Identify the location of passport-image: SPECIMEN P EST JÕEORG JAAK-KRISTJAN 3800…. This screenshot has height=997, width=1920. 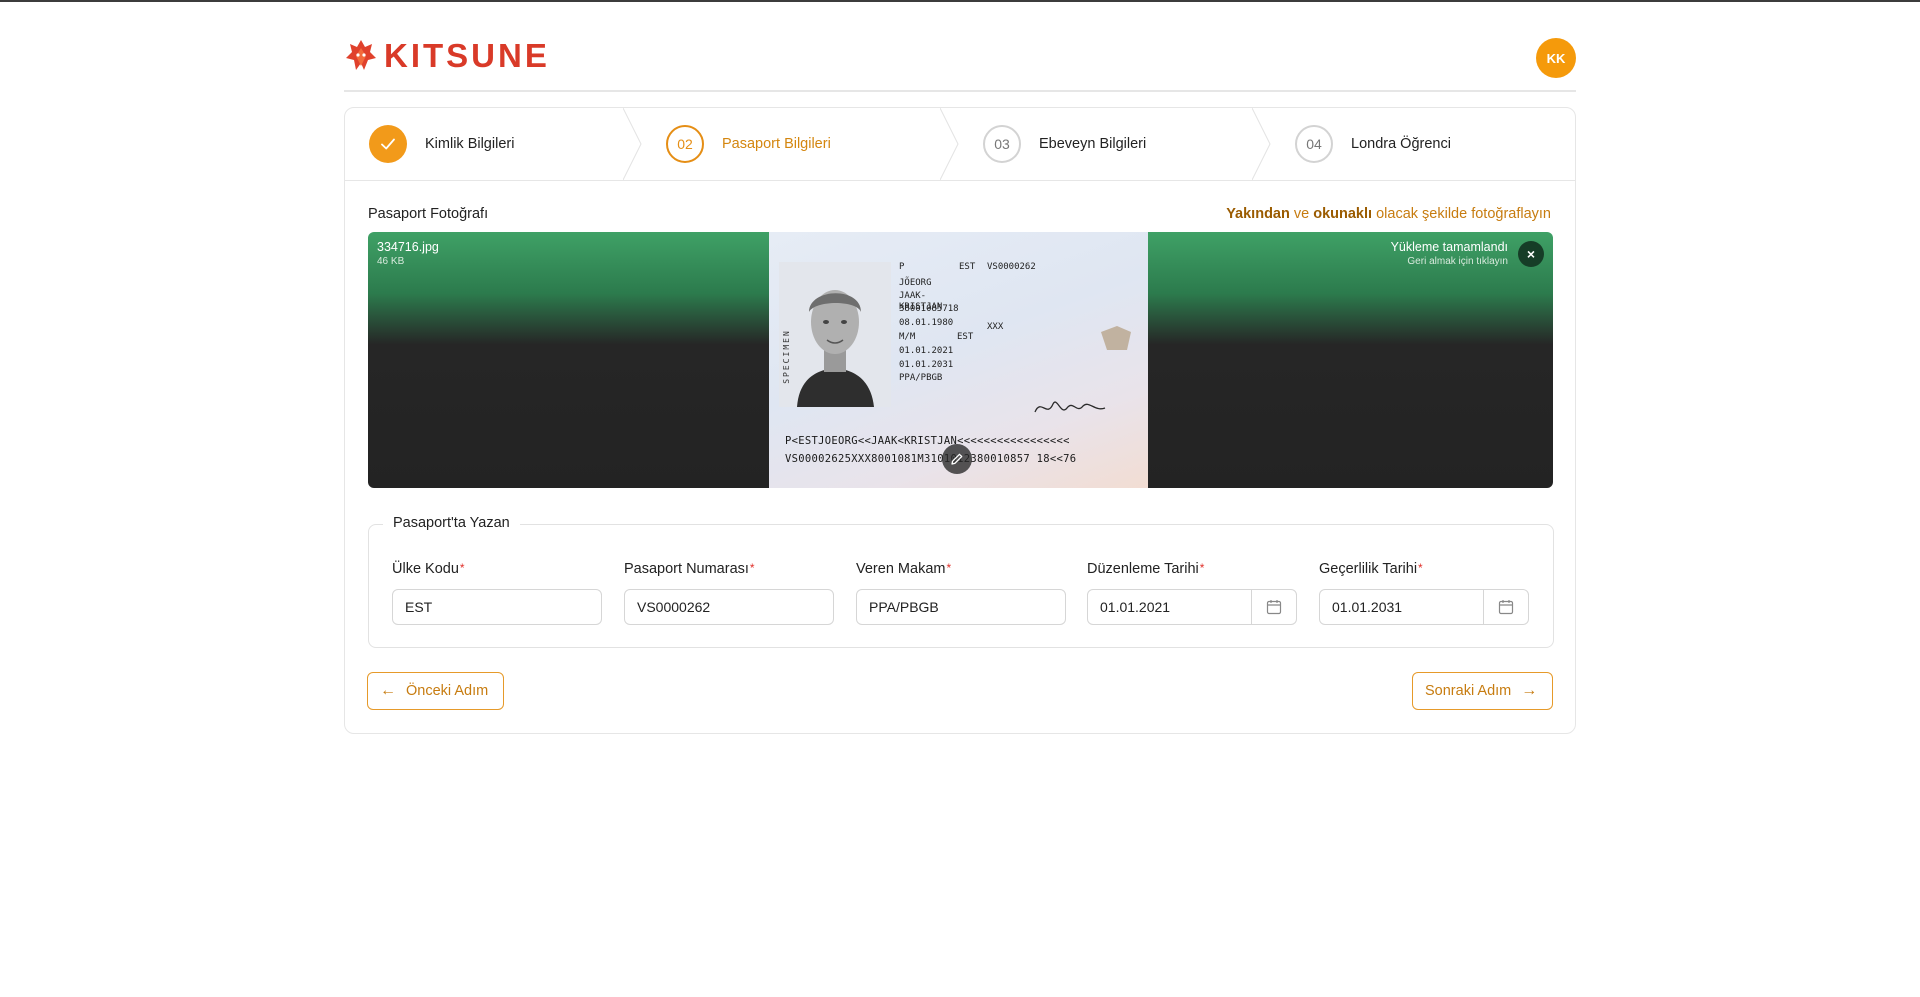
(958, 360).